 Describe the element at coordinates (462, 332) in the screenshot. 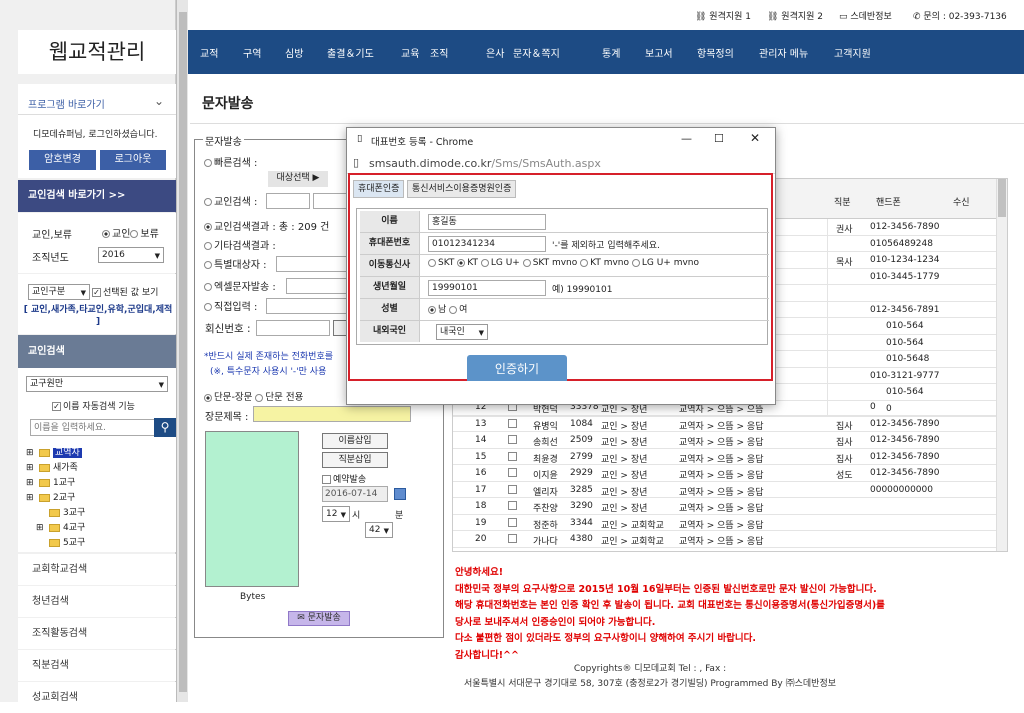

I see `nation-select: 내국인` at that location.